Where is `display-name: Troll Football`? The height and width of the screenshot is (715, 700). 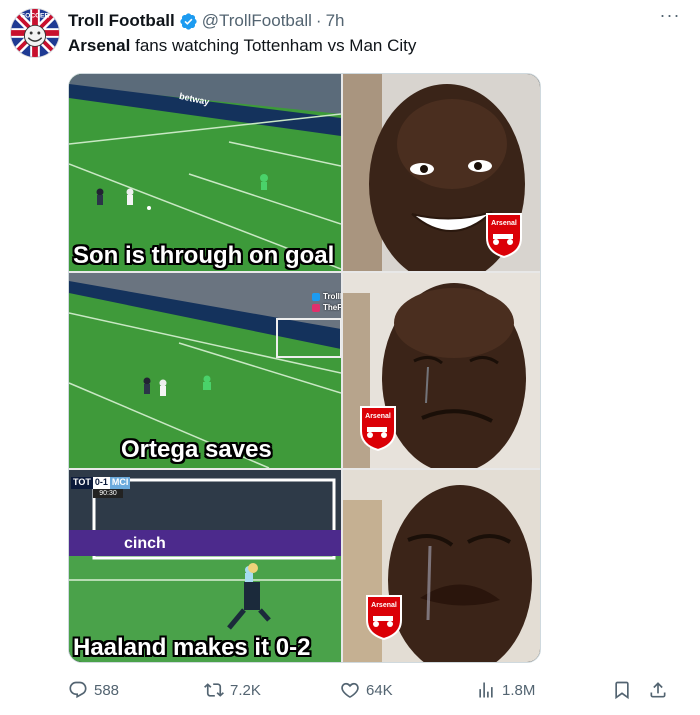 display-name: Troll Football is located at coordinates (121, 21).